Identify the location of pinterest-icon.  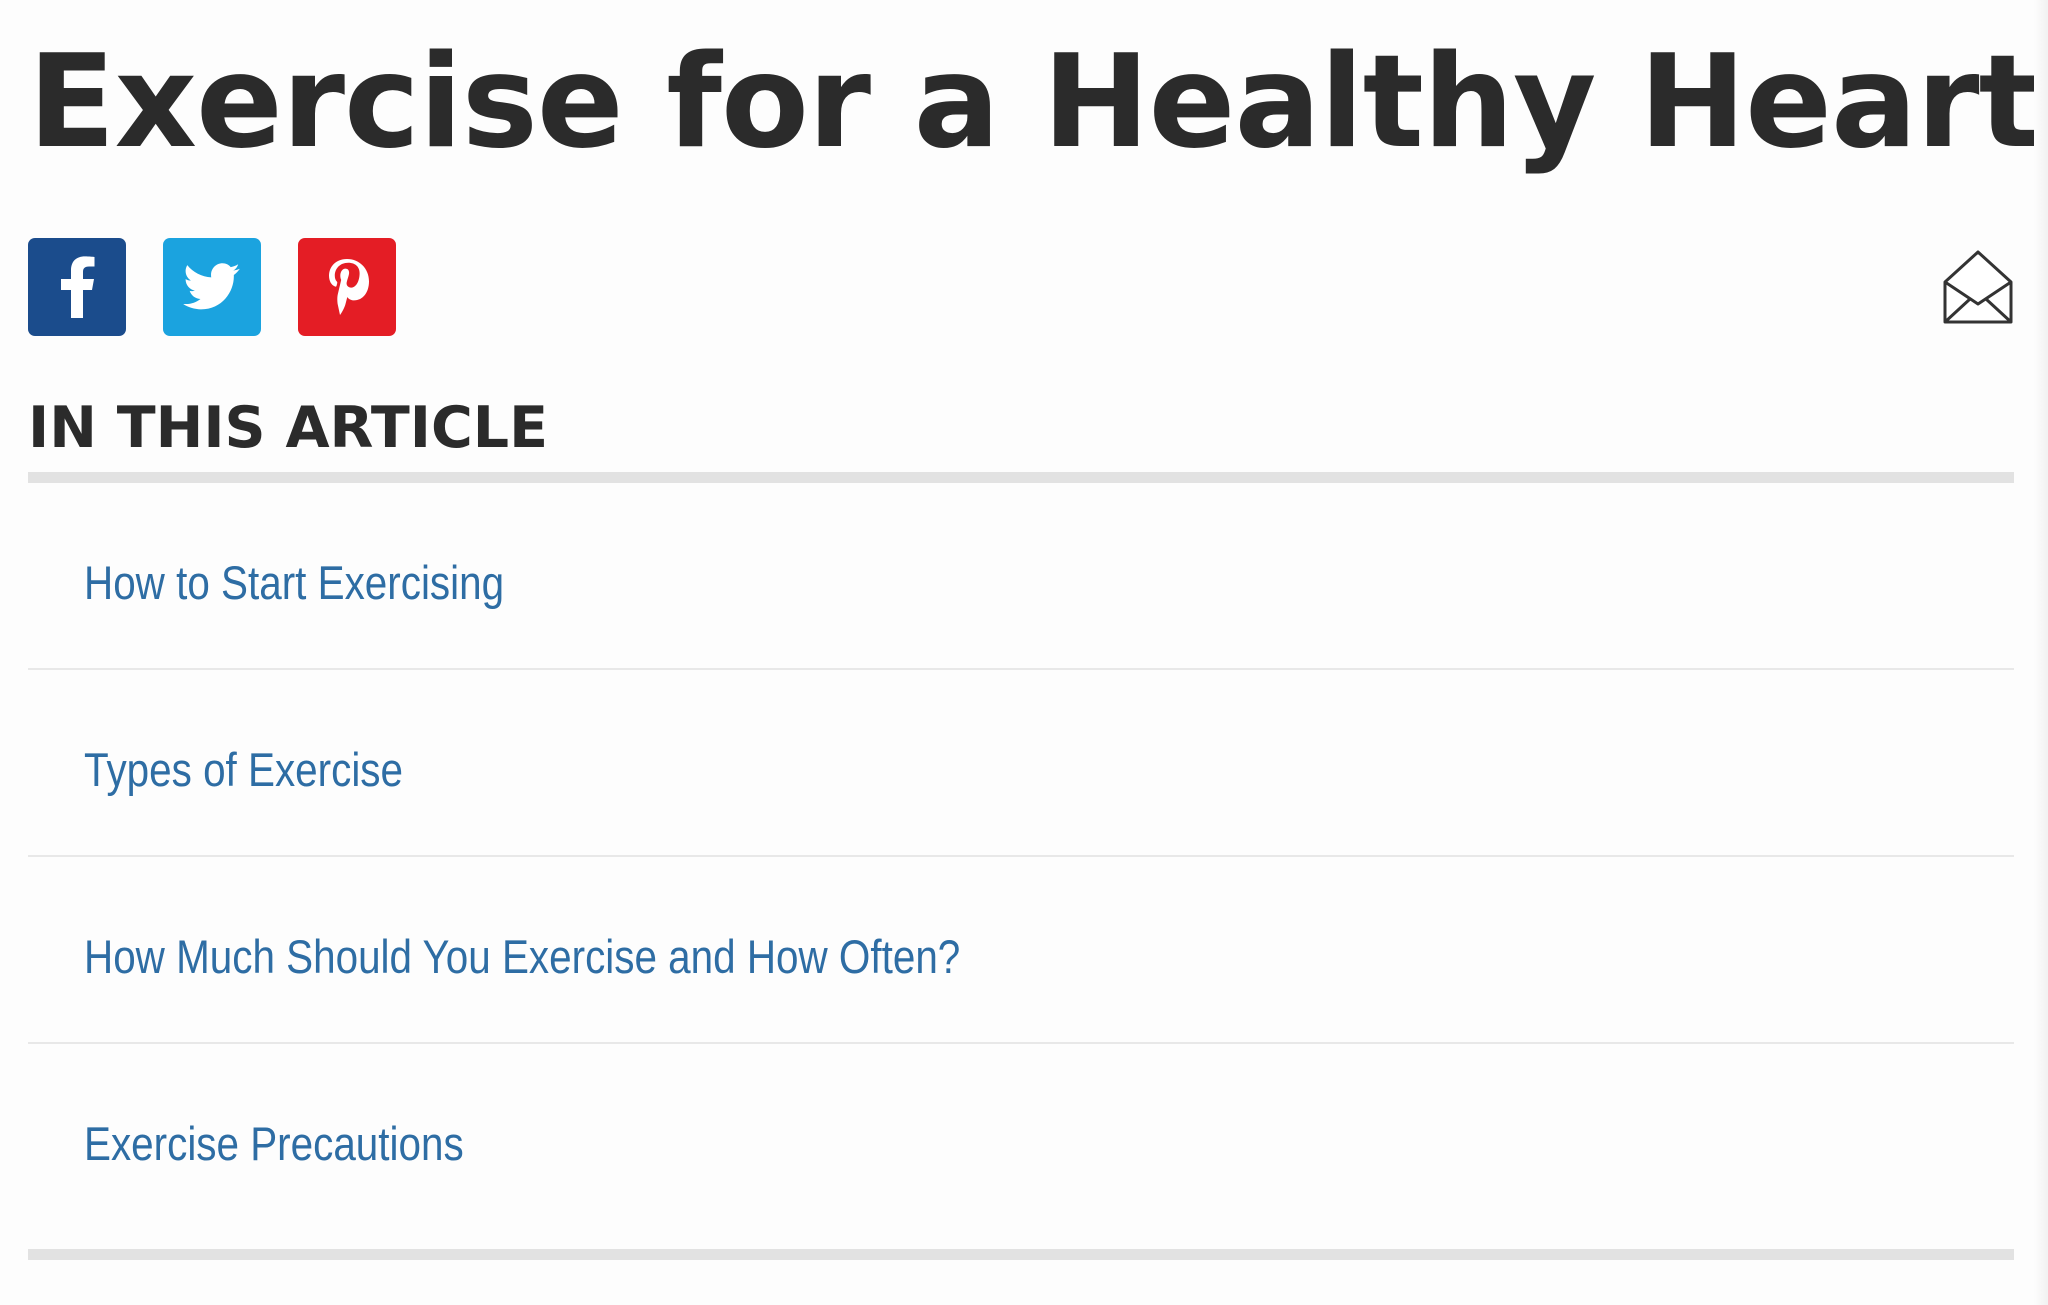
(349, 287).